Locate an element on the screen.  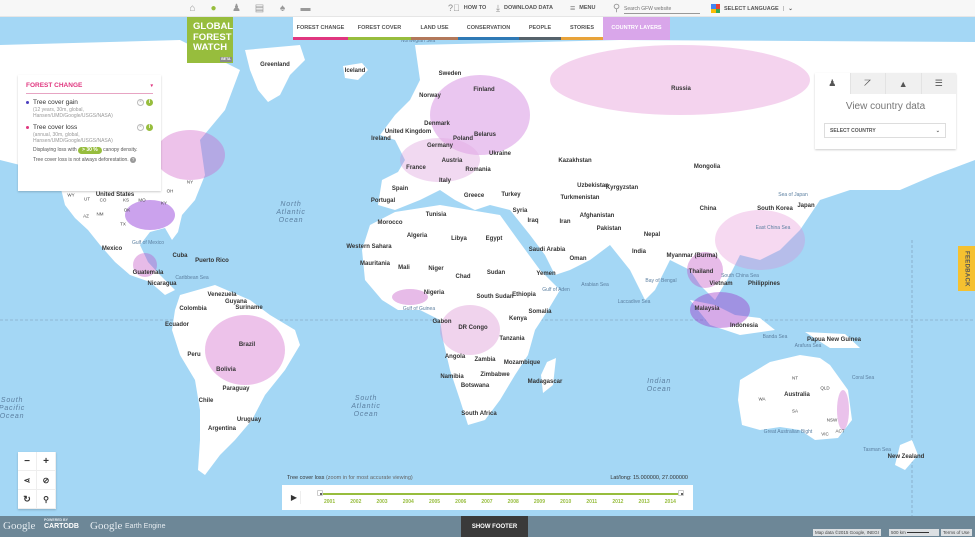
terms-of-use-link: Terms of Use is located at coordinates (956, 532).